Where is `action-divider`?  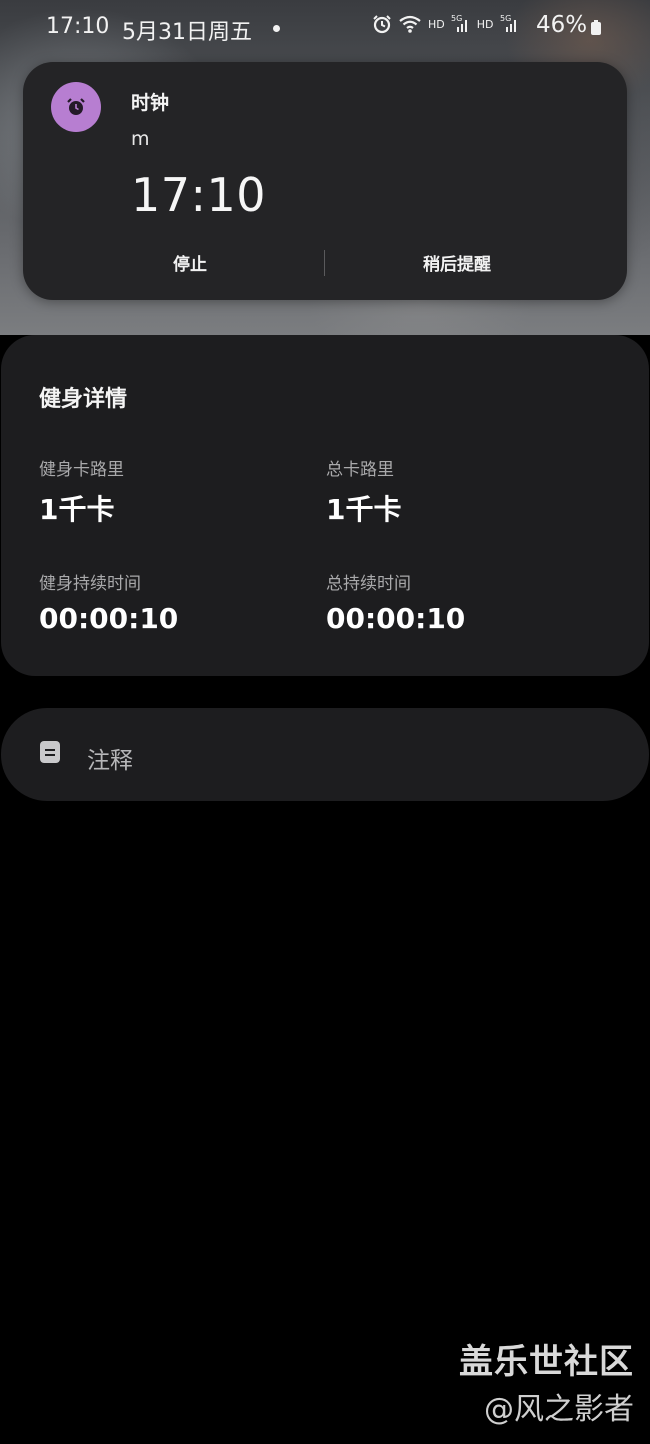 action-divider is located at coordinates (324, 263).